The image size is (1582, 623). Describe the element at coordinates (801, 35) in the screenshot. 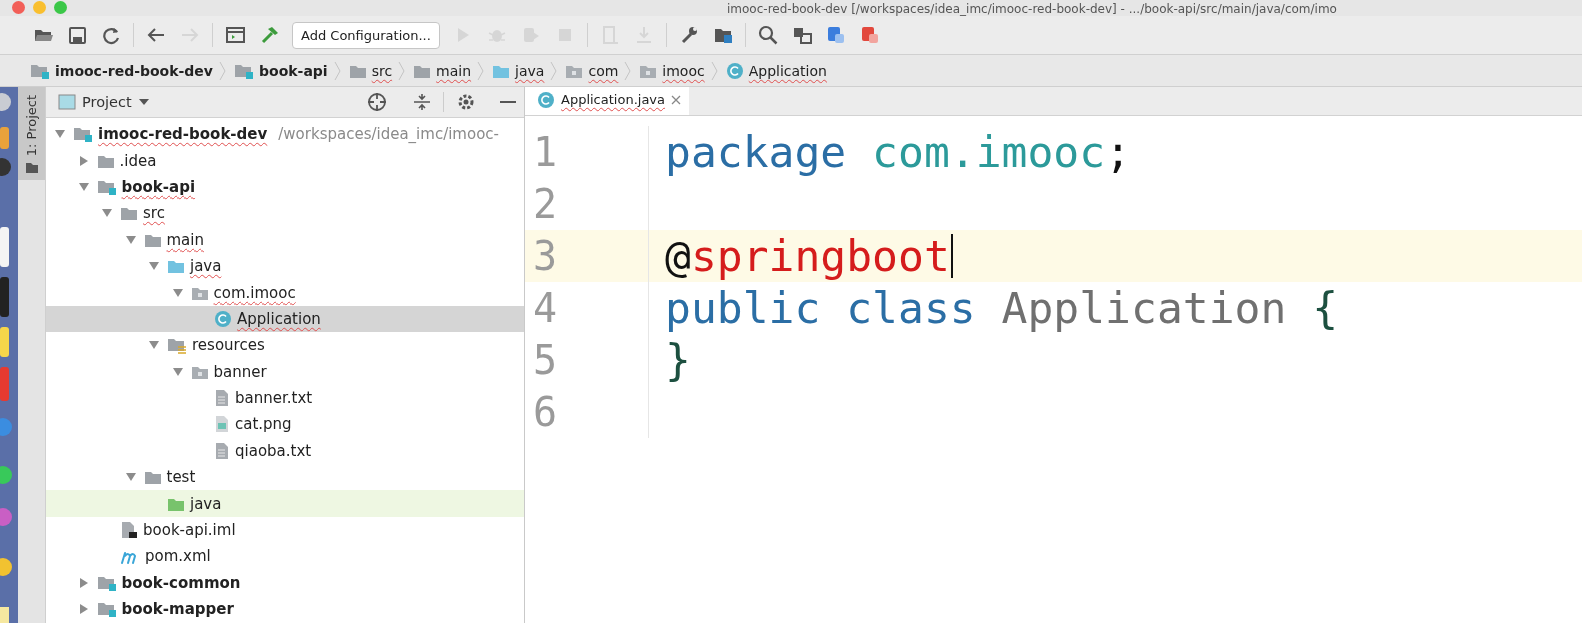

I see `task-icon` at that location.